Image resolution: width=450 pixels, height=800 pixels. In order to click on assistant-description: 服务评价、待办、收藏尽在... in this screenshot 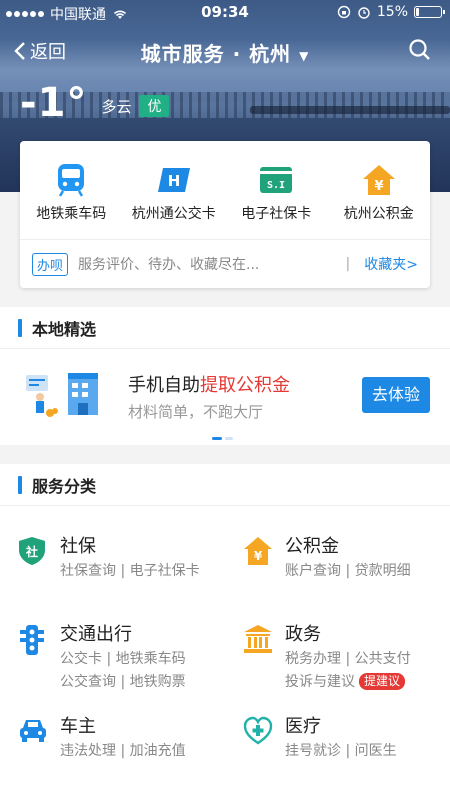, I will do `click(169, 265)`.